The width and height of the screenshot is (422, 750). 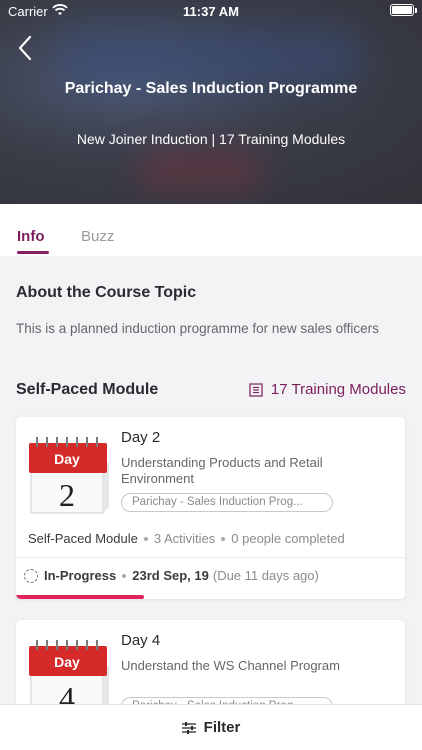 What do you see at coordinates (80, 575) in the screenshot?
I see `status-label: In-Progress` at bounding box center [80, 575].